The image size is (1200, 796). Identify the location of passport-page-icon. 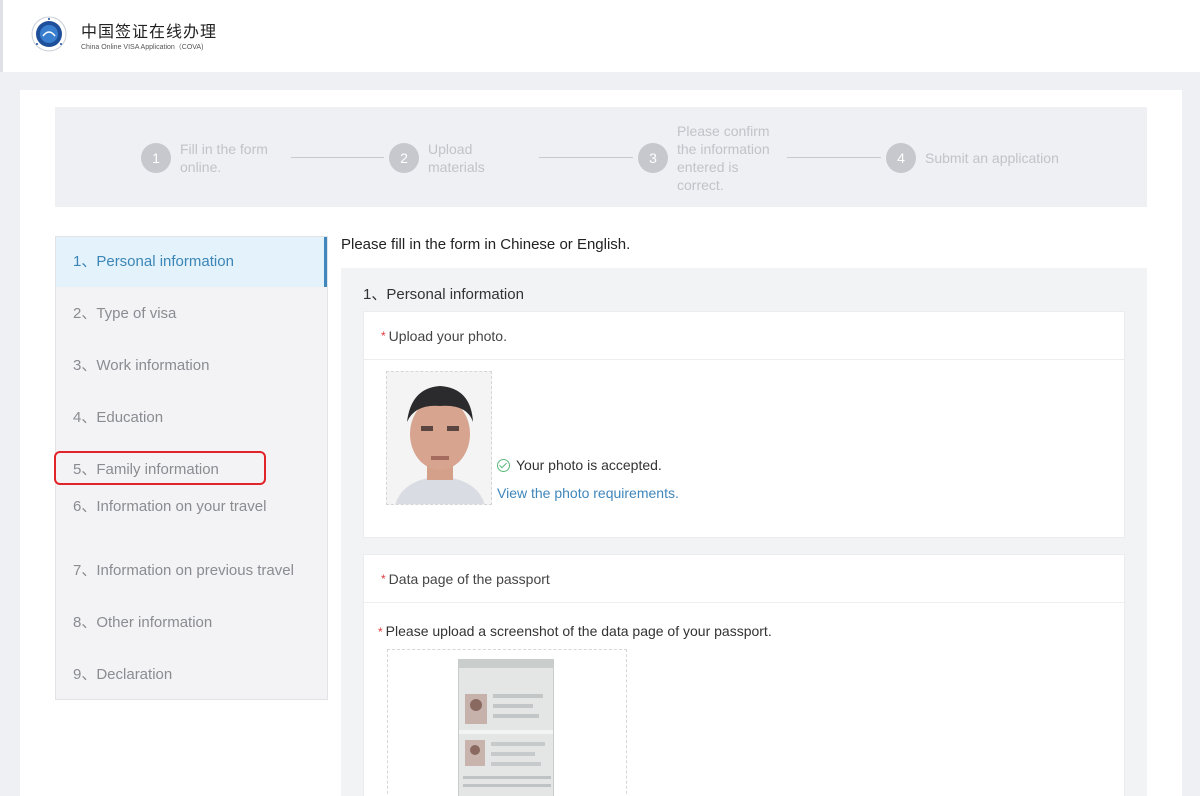
(506, 728).